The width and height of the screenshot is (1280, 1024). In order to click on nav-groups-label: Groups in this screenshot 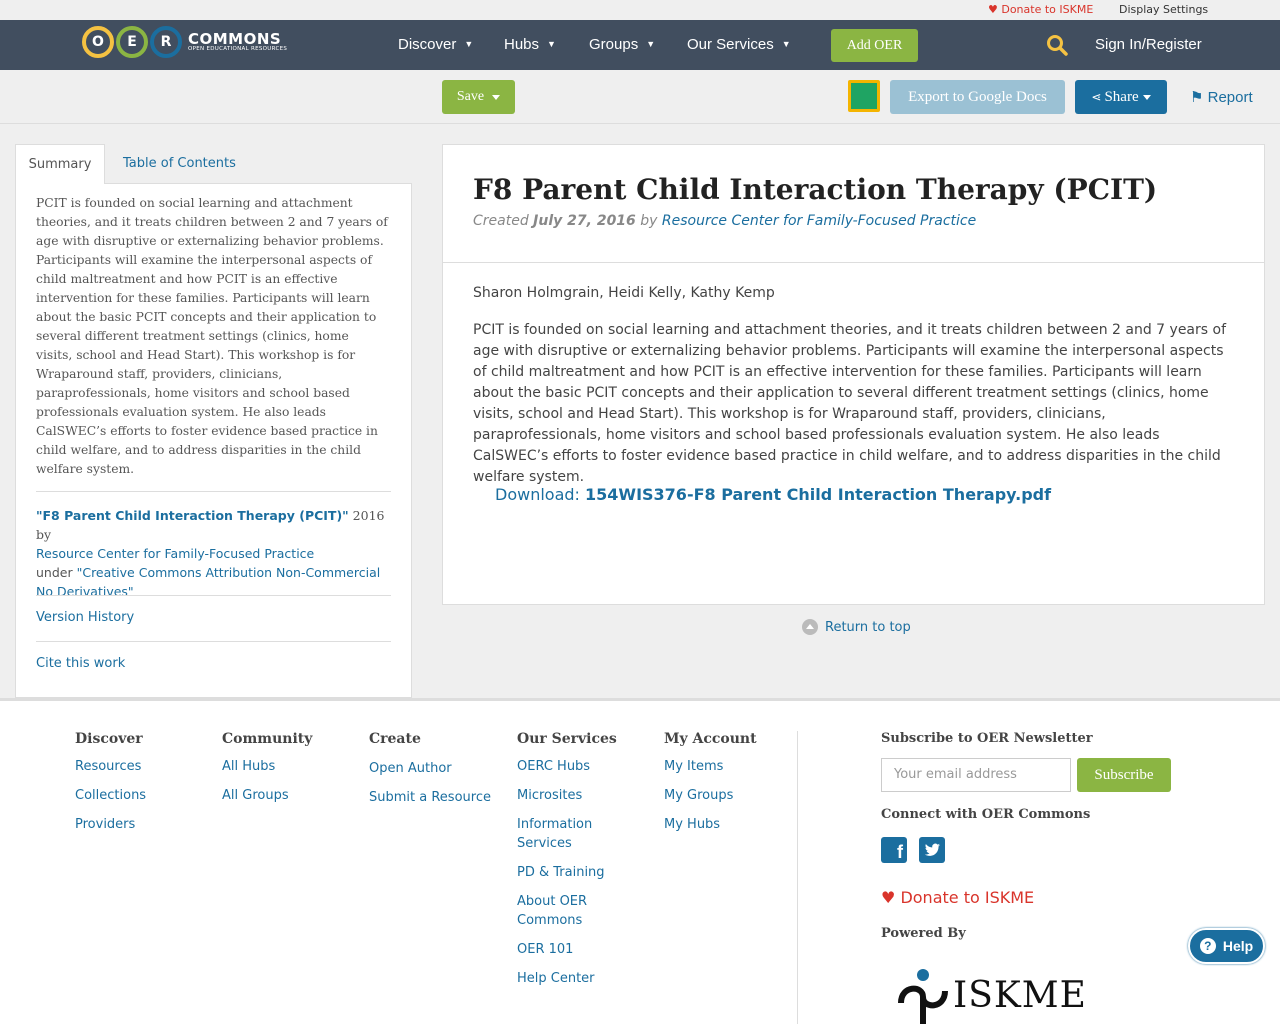, I will do `click(614, 44)`.